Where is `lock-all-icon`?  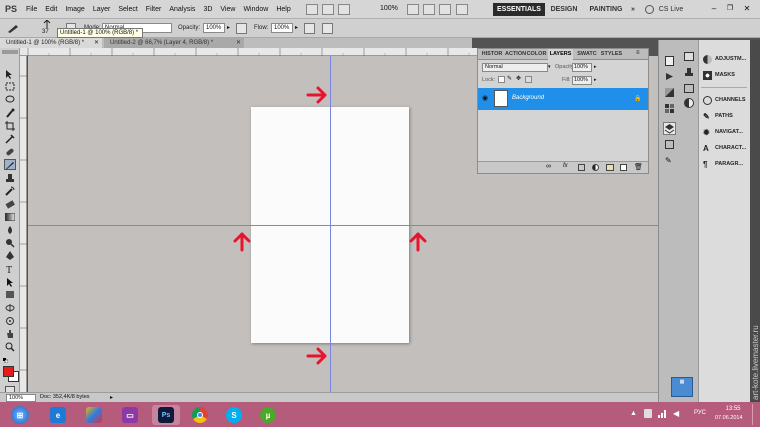 lock-all-icon is located at coordinates (528, 79).